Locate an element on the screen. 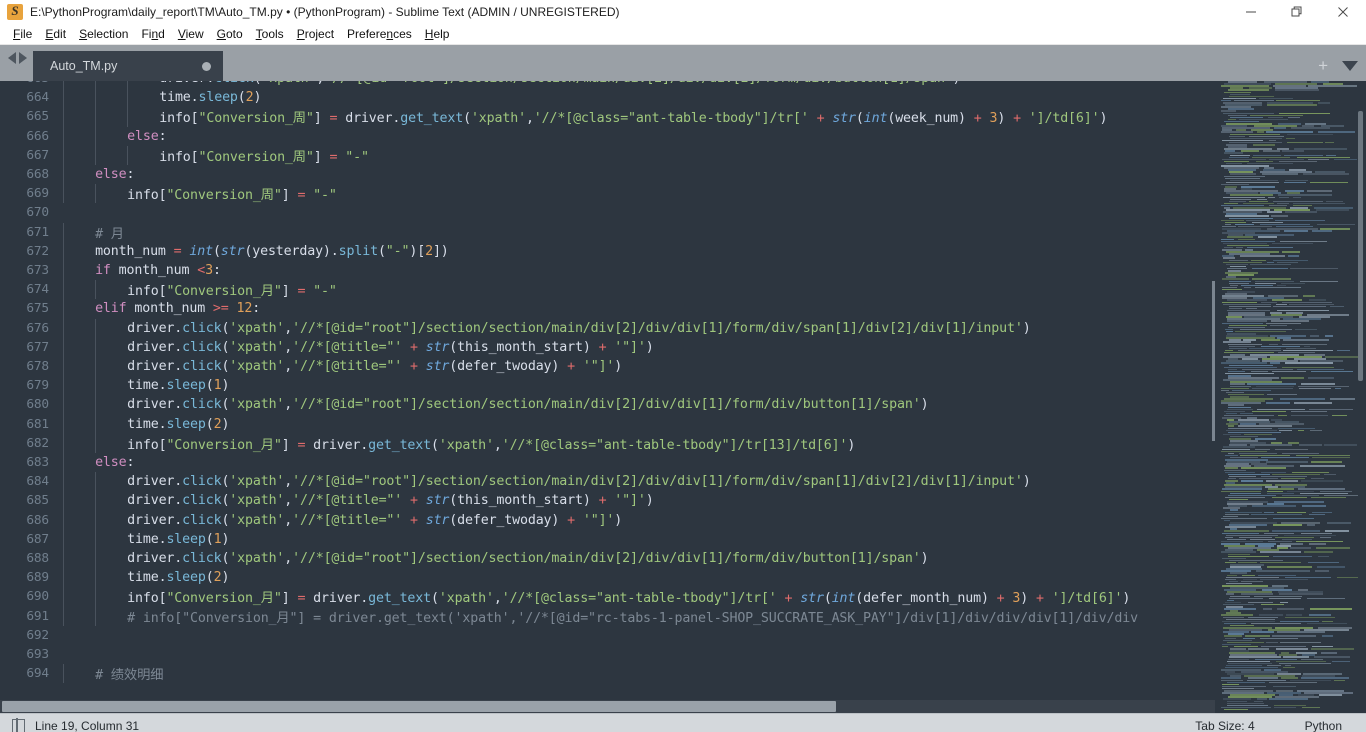  line-number: 690 is located at coordinates (37, 597).